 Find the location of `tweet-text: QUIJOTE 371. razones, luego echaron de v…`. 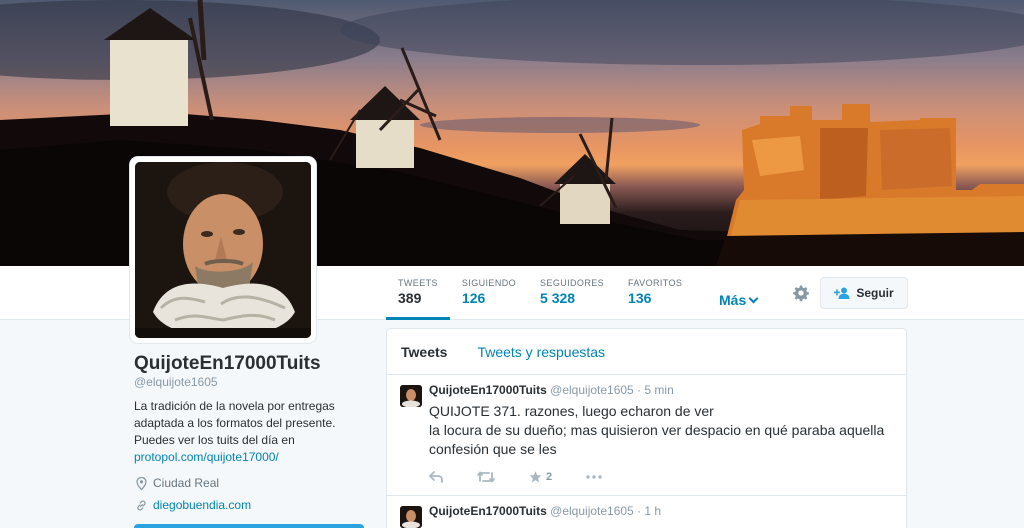

tweet-text: QUIJOTE 371. razones, luego echaron de v… is located at coordinates (657, 430).